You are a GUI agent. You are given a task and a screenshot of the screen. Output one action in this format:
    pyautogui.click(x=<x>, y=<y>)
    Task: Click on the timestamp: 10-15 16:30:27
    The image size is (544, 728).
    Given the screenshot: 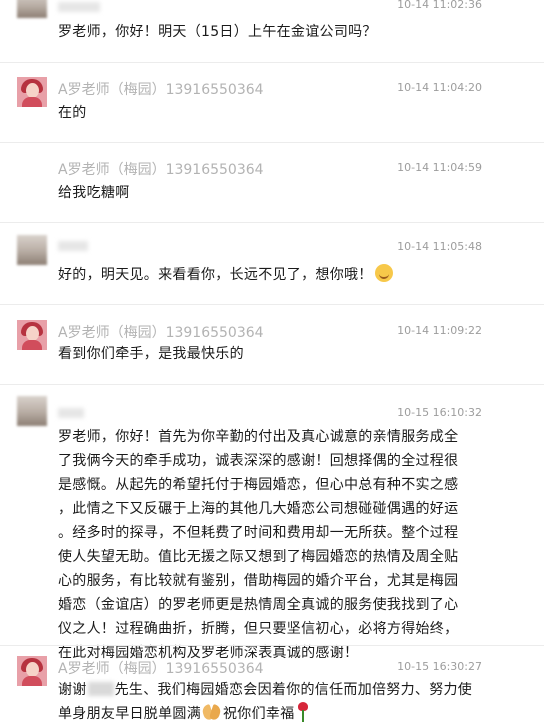 What is the action you would take?
    pyautogui.click(x=439, y=666)
    